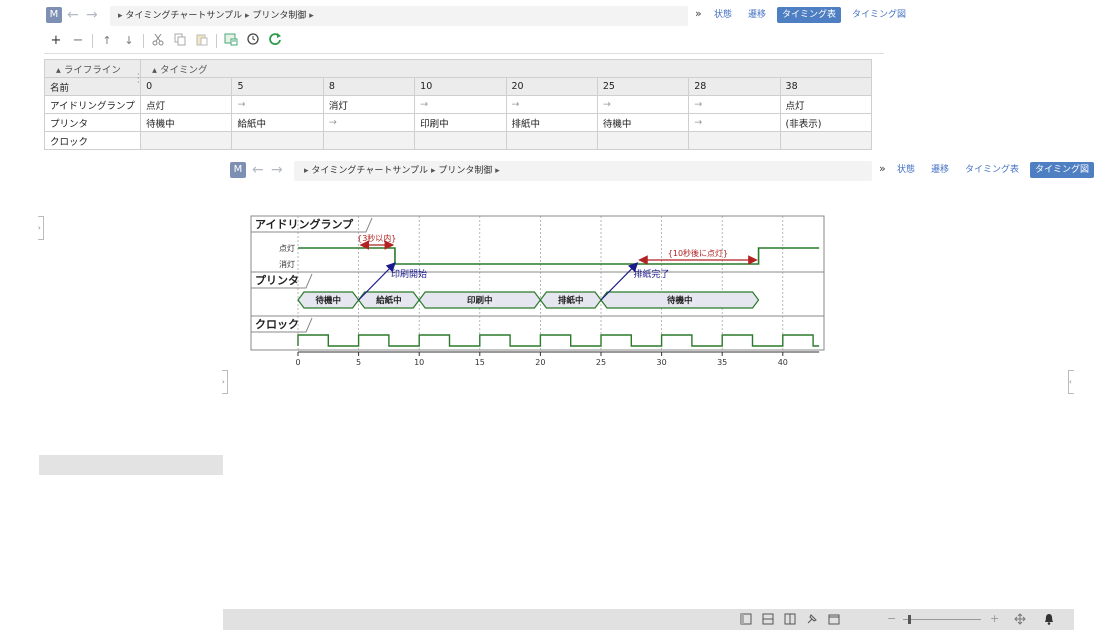 This screenshot has width=1120, height=630. Describe the element at coordinates (92, 122) in the screenshot. I see `row-name: プリンタ` at that location.